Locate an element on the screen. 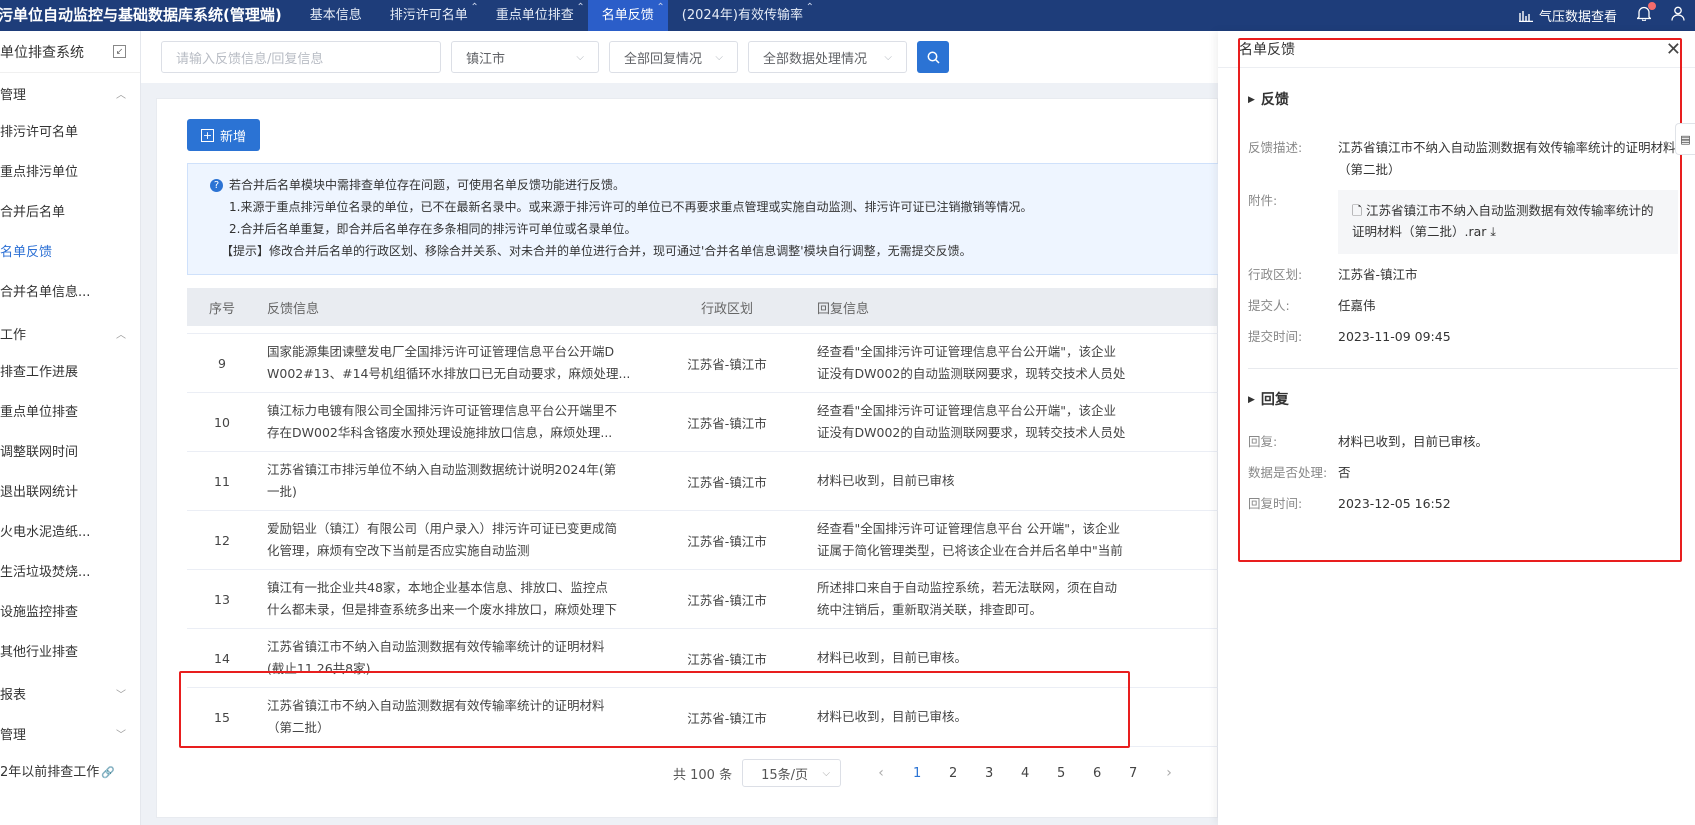 The image size is (1695, 825). tab-permit-list: 排污许可名单 ⌃ is located at coordinates (429, 15).